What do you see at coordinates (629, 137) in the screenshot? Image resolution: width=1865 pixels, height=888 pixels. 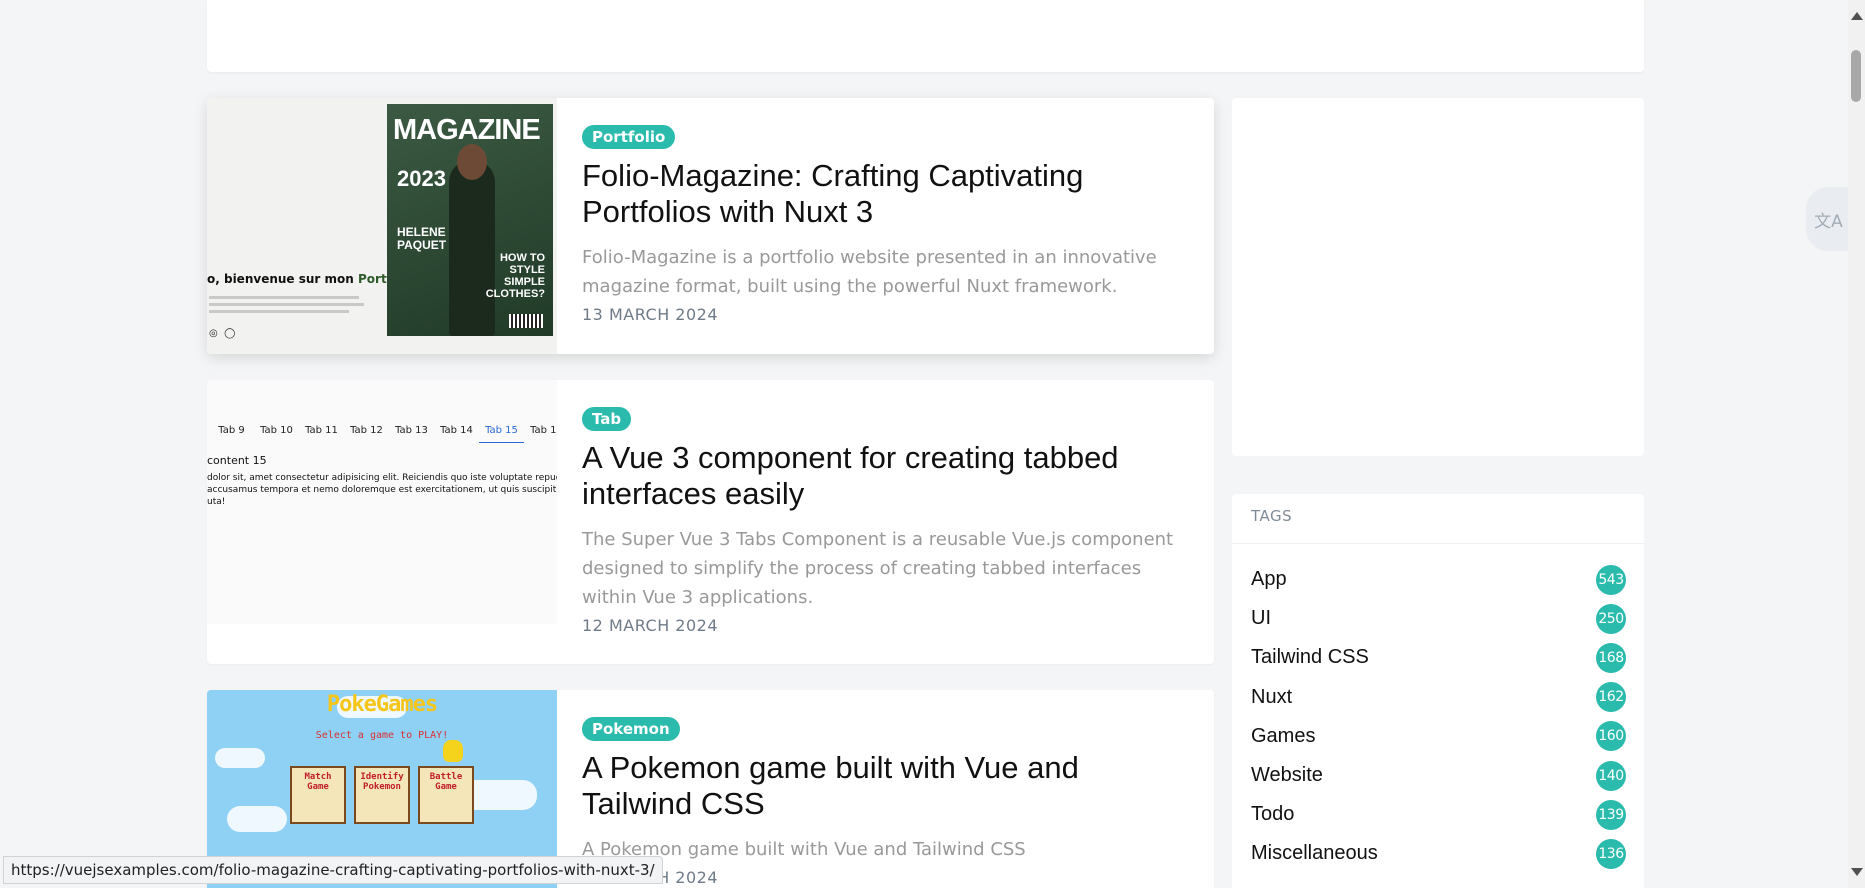 I see `post-tag: Portfolio` at bounding box center [629, 137].